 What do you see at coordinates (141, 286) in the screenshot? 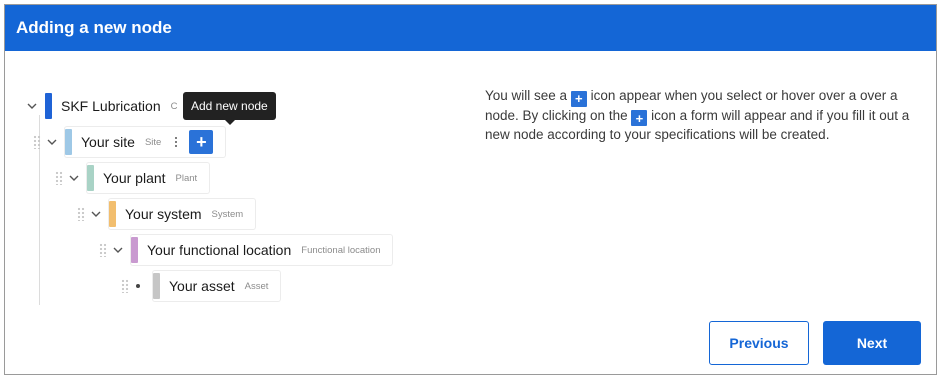
I see `bullet-icon` at bounding box center [141, 286].